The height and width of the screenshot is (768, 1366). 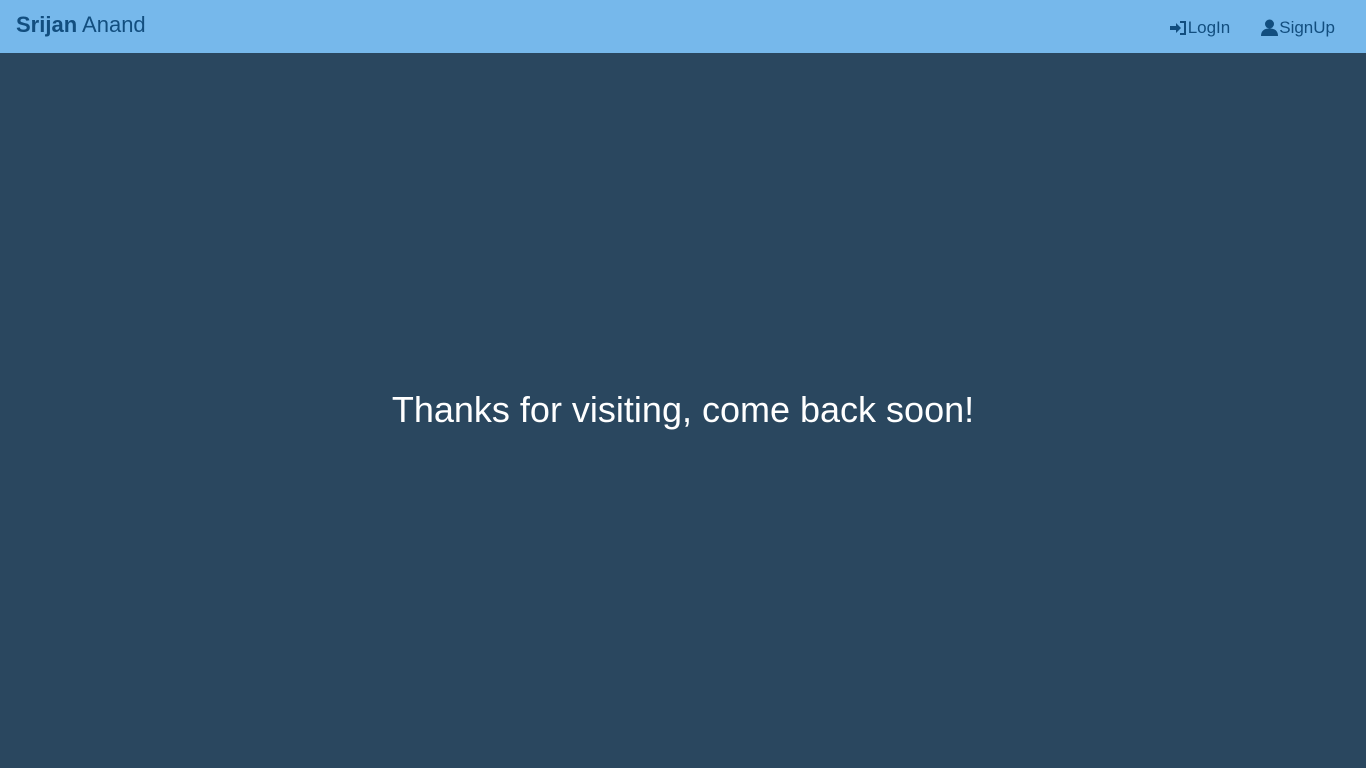 What do you see at coordinates (683, 26) in the screenshot?
I see `top-navbar: Srijan Anand LogIn SignUp` at bounding box center [683, 26].